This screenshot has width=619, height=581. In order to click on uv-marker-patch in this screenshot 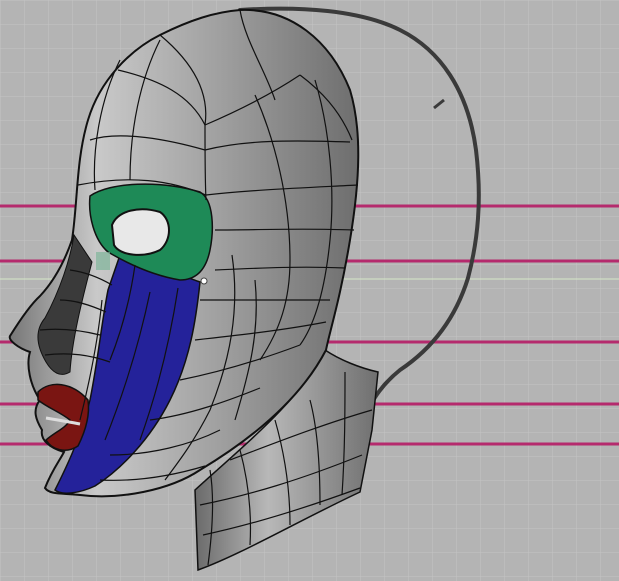, I will do `click(103, 261)`.